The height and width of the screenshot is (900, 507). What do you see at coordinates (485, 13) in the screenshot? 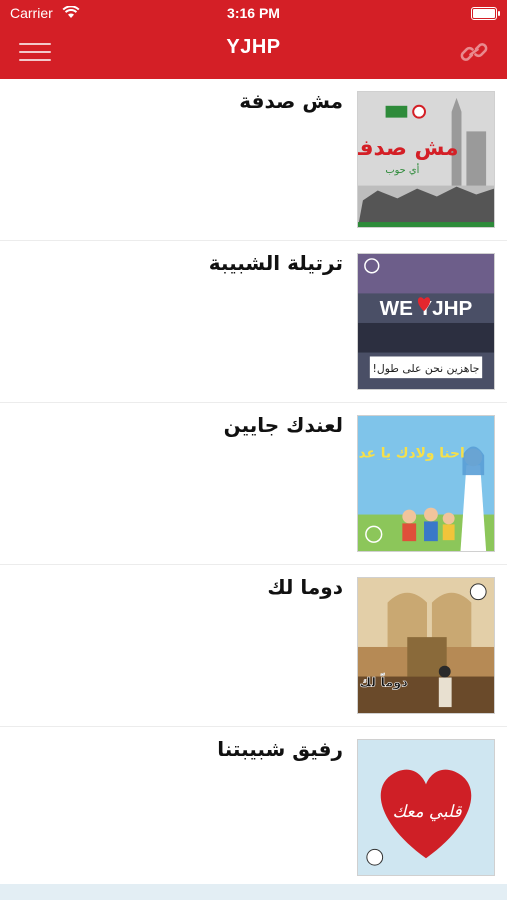
I see `battery-icon` at bounding box center [485, 13].